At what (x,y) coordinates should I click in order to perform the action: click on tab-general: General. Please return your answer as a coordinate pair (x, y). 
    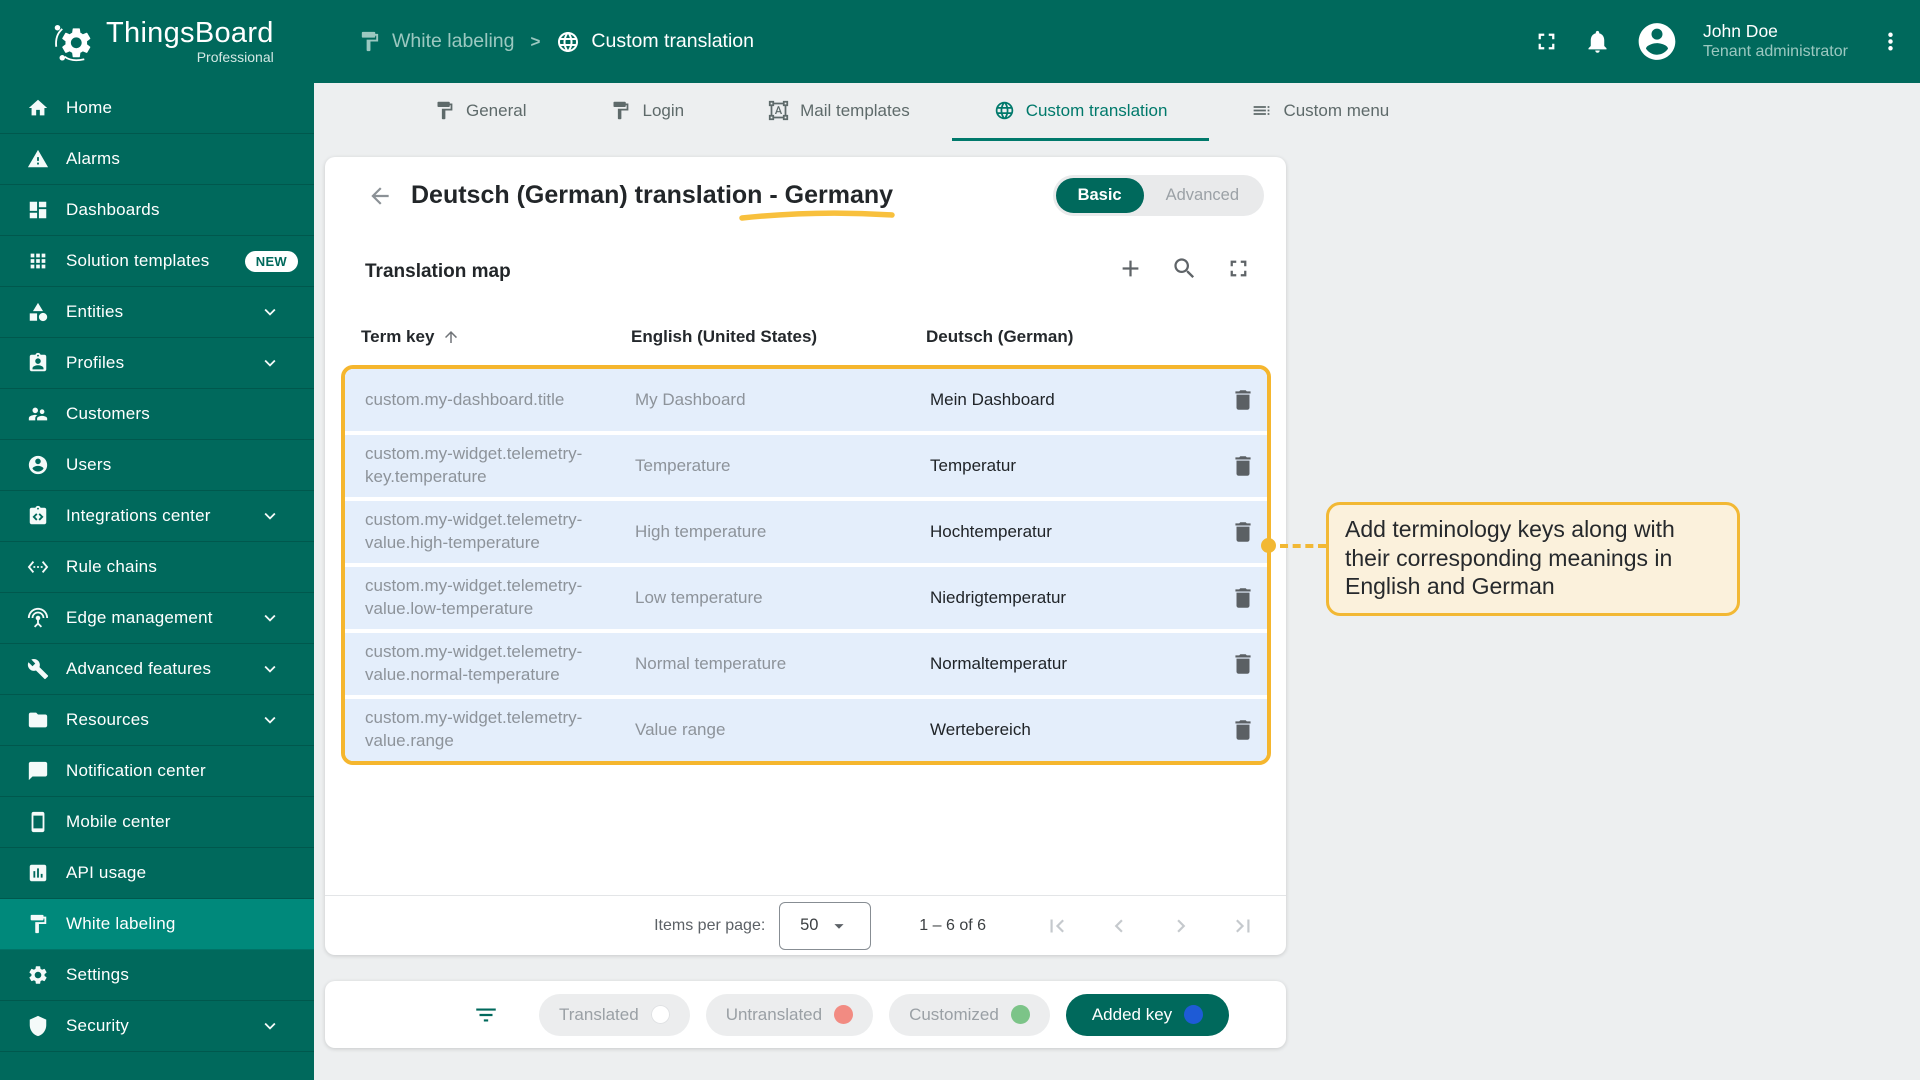
    Looking at the image, I should click on (480, 112).